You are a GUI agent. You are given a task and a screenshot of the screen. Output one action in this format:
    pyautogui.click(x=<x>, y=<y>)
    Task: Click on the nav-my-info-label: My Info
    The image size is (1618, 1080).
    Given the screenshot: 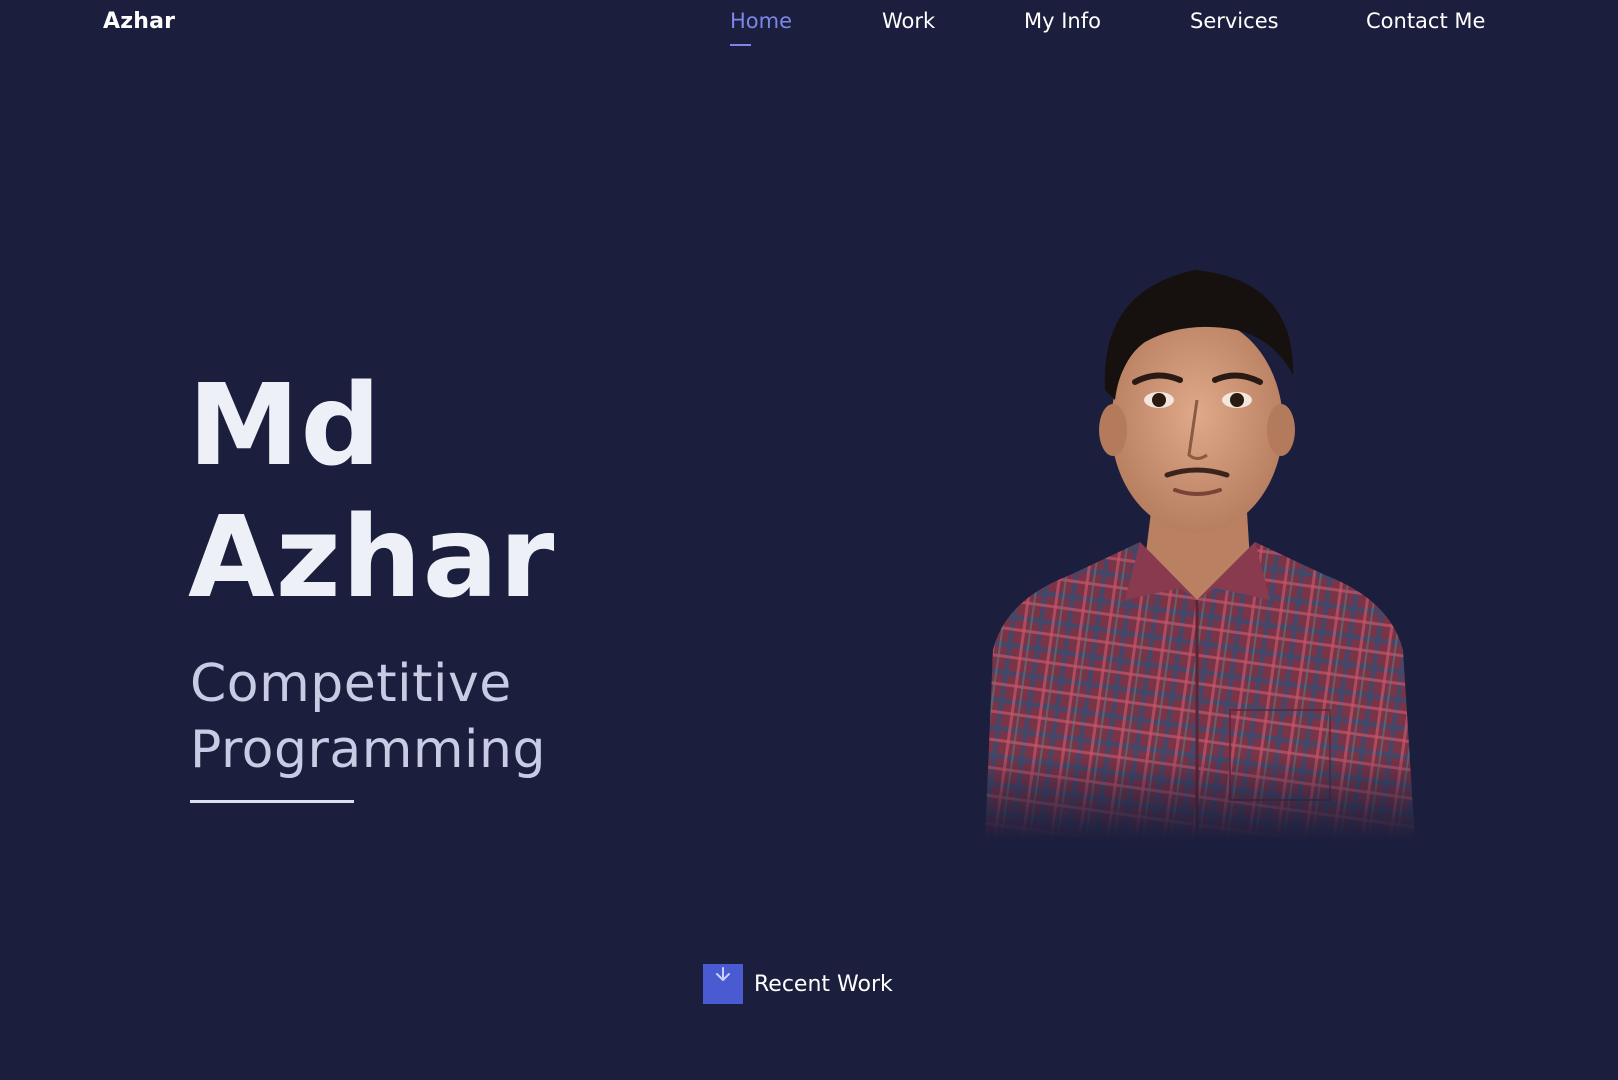 What is the action you would take?
    pyautogui.click(x=1062, y=21)
    